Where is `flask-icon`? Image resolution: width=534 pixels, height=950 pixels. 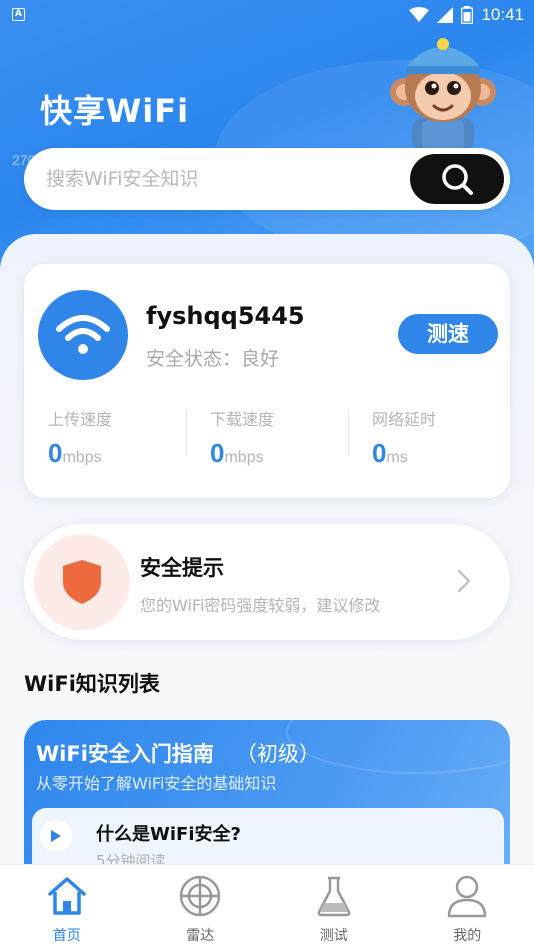
flask-icon is located at coordinates (334, 896).